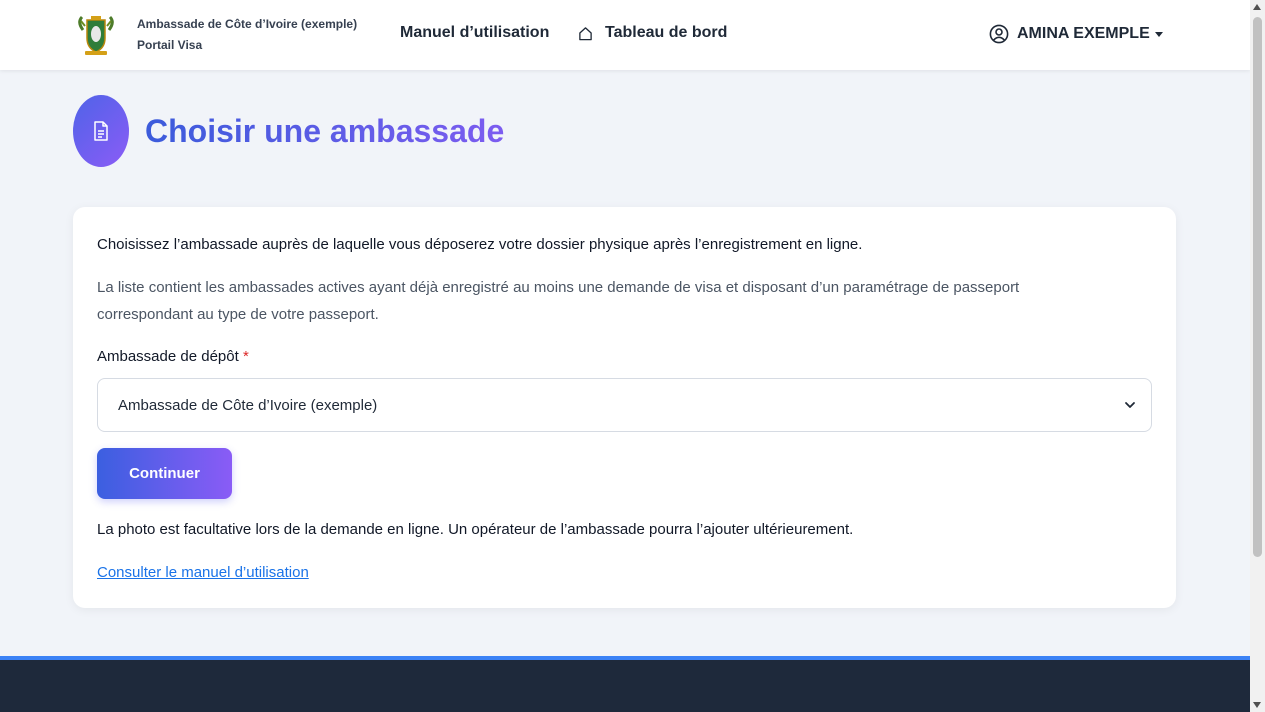 This screenshot has width=1265, height=712. Describe the element at coordinates (247, 24) in the screenshot. I see `brand-title: Ambassade de Côte d’Ivoire (exemple)` at that location.